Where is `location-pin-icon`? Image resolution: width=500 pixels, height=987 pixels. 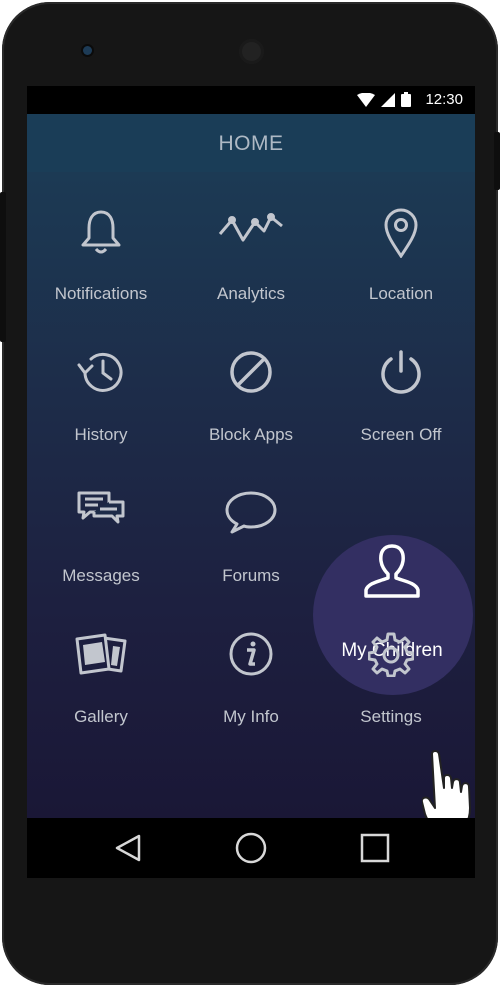
location-pin-icon is located at coordinates (401, 233).